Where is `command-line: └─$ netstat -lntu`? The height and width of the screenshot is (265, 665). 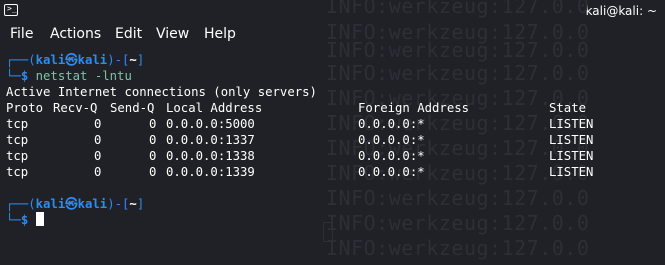 command-line: └─$ netstat -lntu is located at coordinates (69, 76).